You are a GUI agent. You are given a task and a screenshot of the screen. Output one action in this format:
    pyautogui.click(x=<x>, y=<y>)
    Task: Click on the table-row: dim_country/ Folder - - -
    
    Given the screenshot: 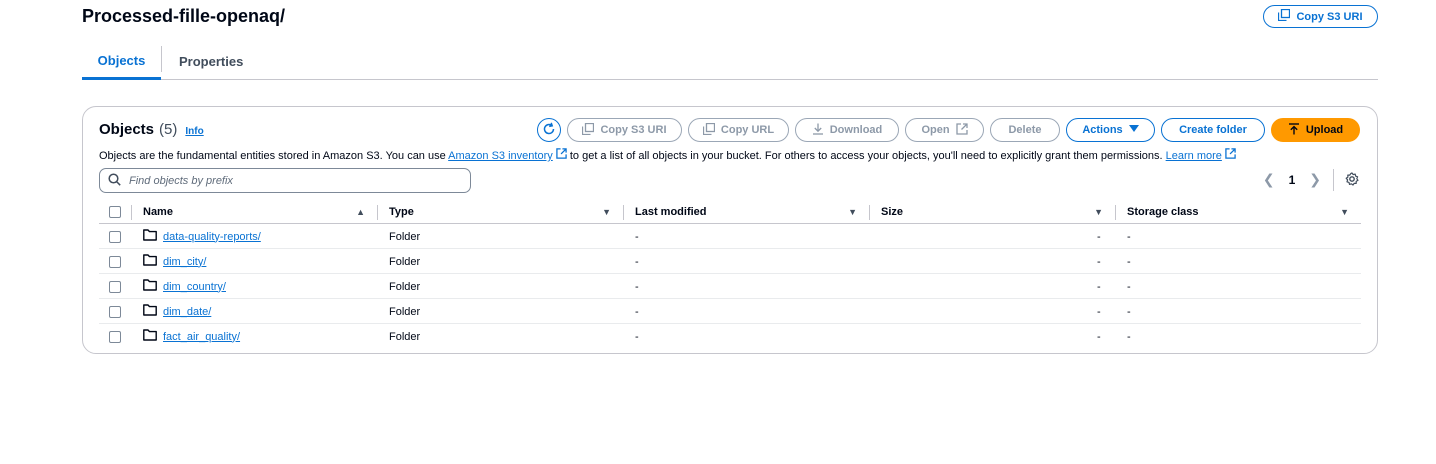 What is the action you would take?
    pyautogui.click(x=730, y=286)
    